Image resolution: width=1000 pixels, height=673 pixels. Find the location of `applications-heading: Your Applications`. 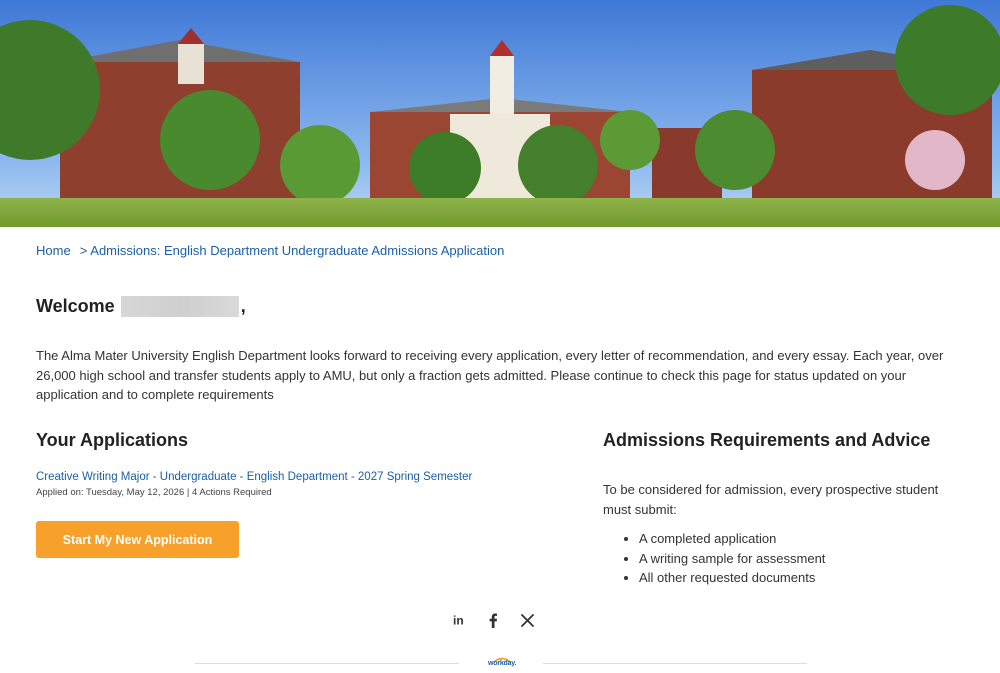

applications-heading: Your Applications is located at coordinates (112, 440).